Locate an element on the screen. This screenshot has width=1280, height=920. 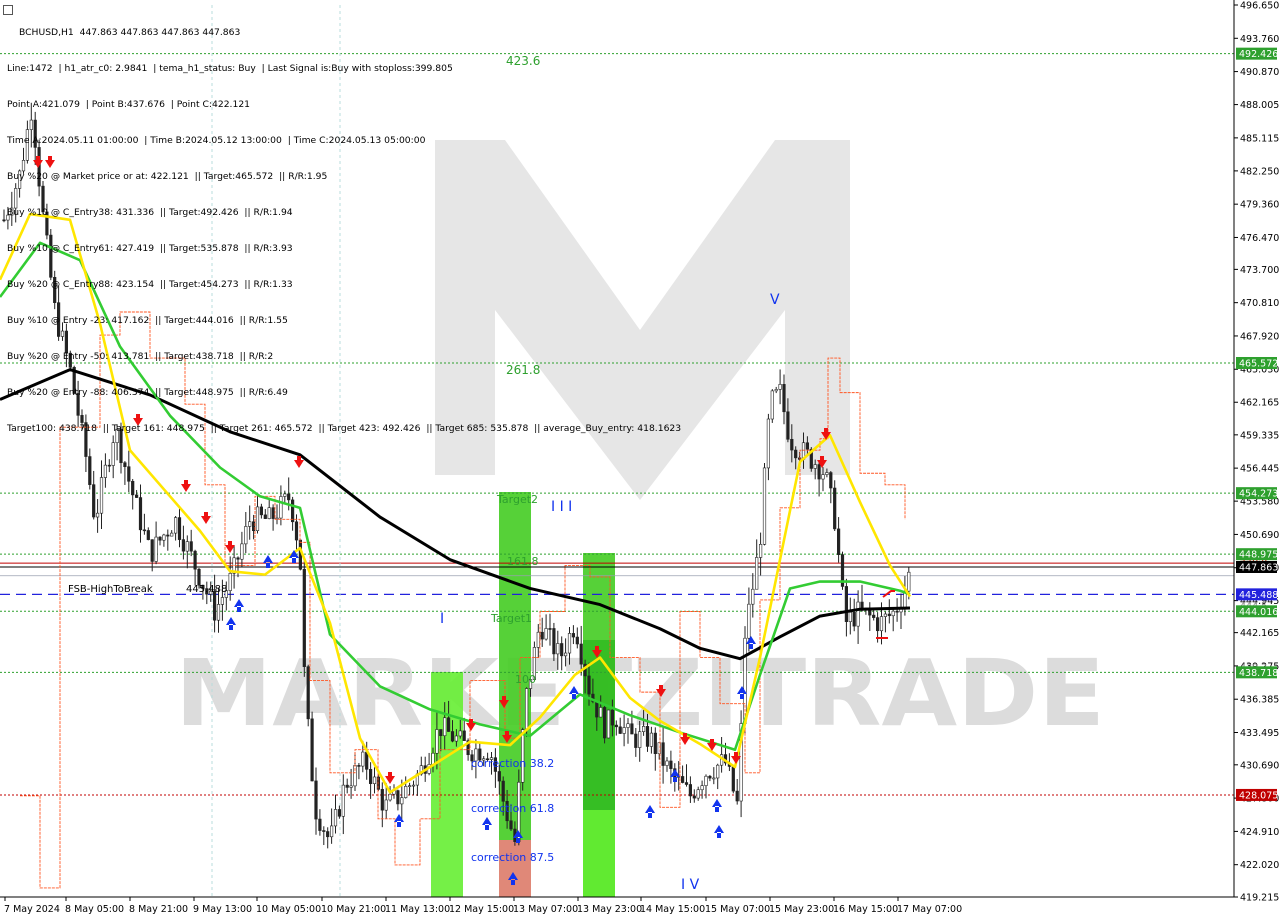
wave-label: V is located at coordinates (775, 300).